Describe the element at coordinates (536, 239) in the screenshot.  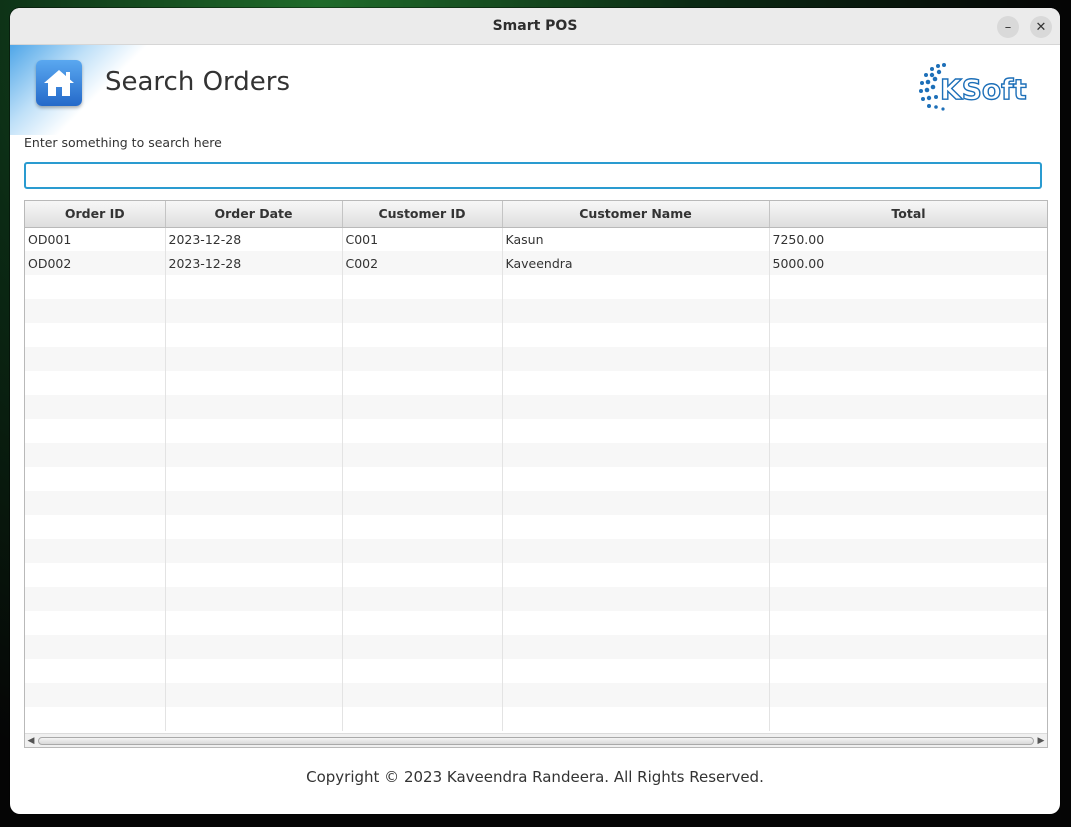
I see `table-row: OD001 2023-12-28 C001 Kasun 7250.00` at that location.